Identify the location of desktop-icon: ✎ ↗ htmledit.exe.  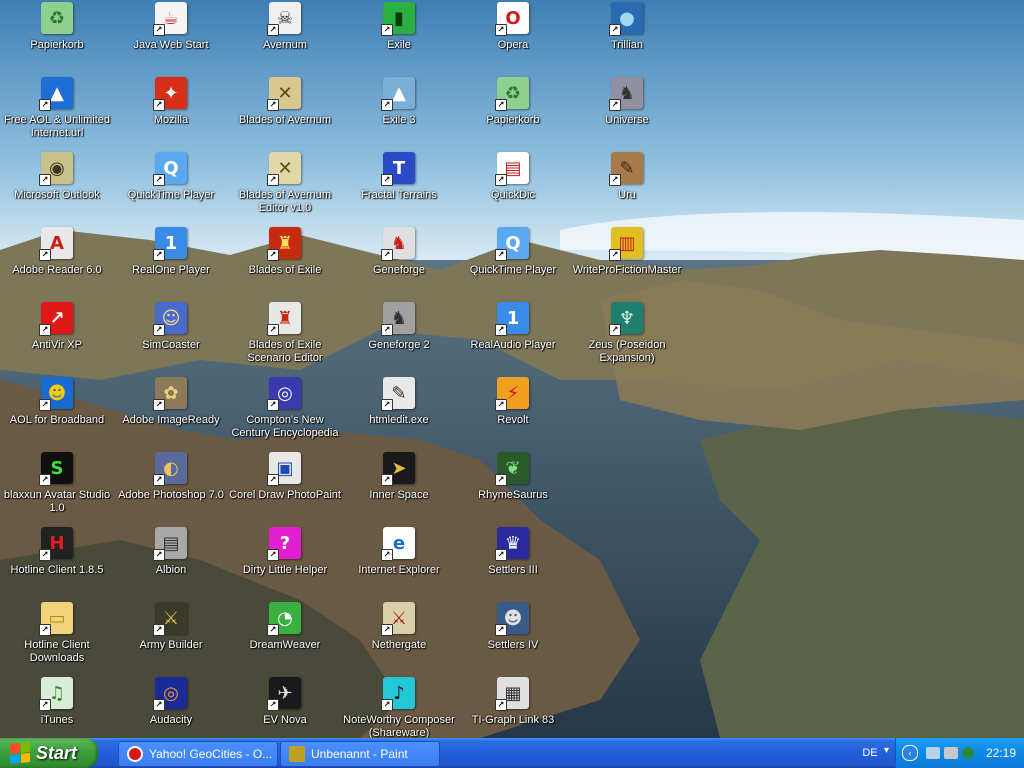
(399, 402).